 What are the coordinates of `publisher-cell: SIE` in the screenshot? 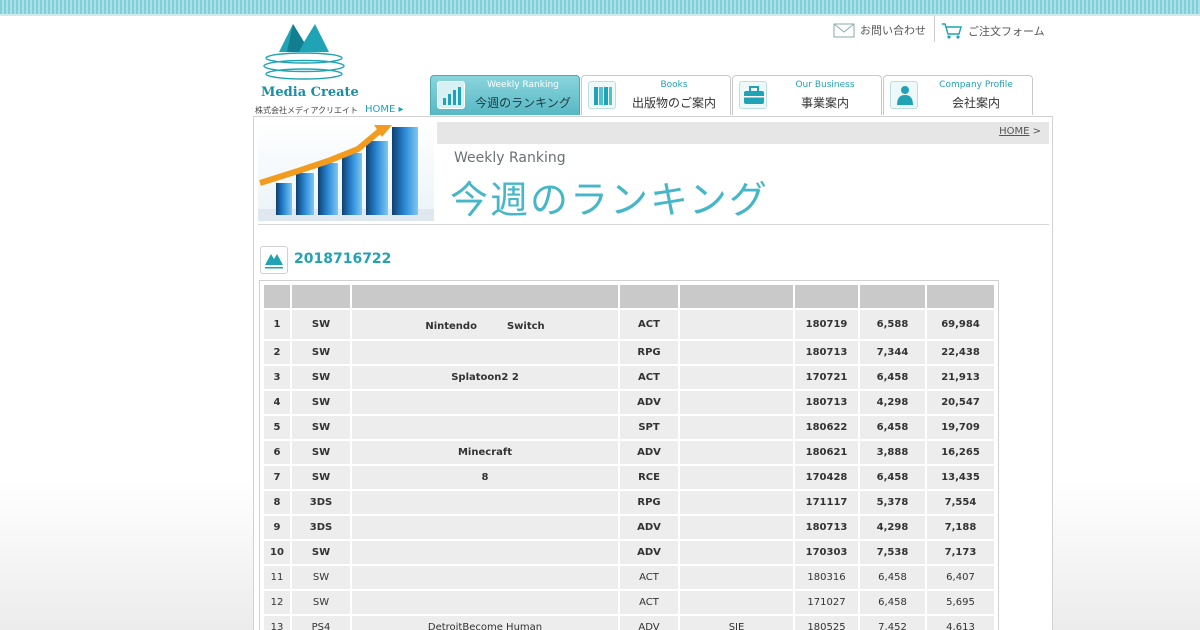 It's located at (736, 623).